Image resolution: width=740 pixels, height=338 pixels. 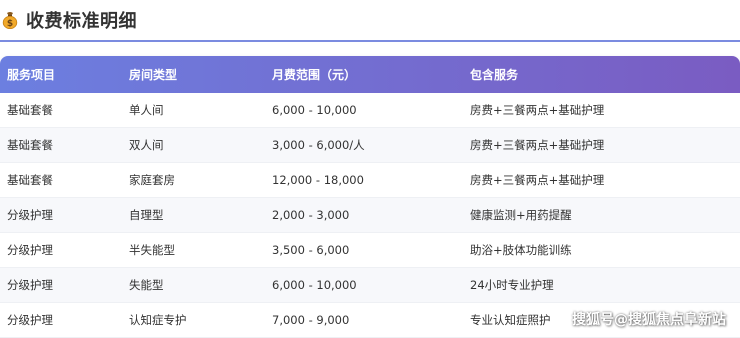 I want to click on column-header-monthly-fee: 月费范围（元）, so click(x=314, y=75).